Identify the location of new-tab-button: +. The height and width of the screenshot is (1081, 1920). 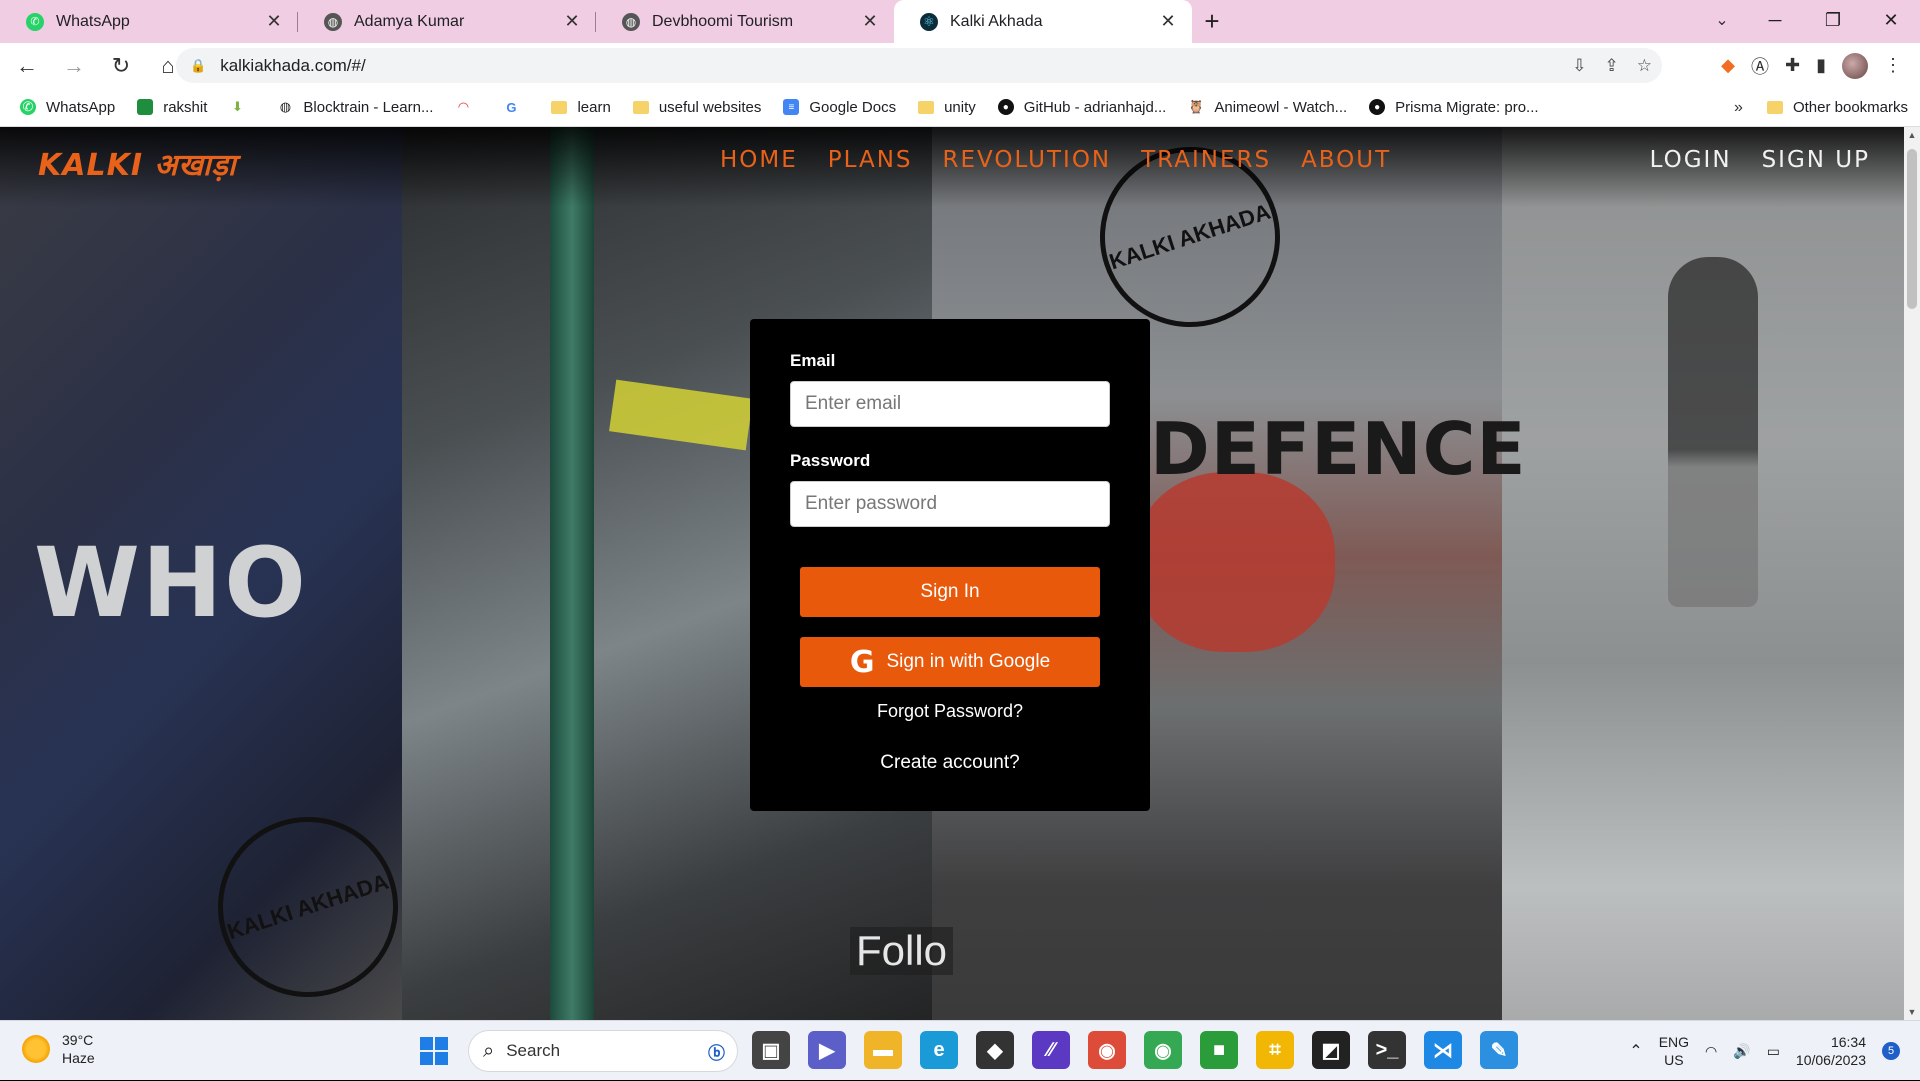
(1212, 21).